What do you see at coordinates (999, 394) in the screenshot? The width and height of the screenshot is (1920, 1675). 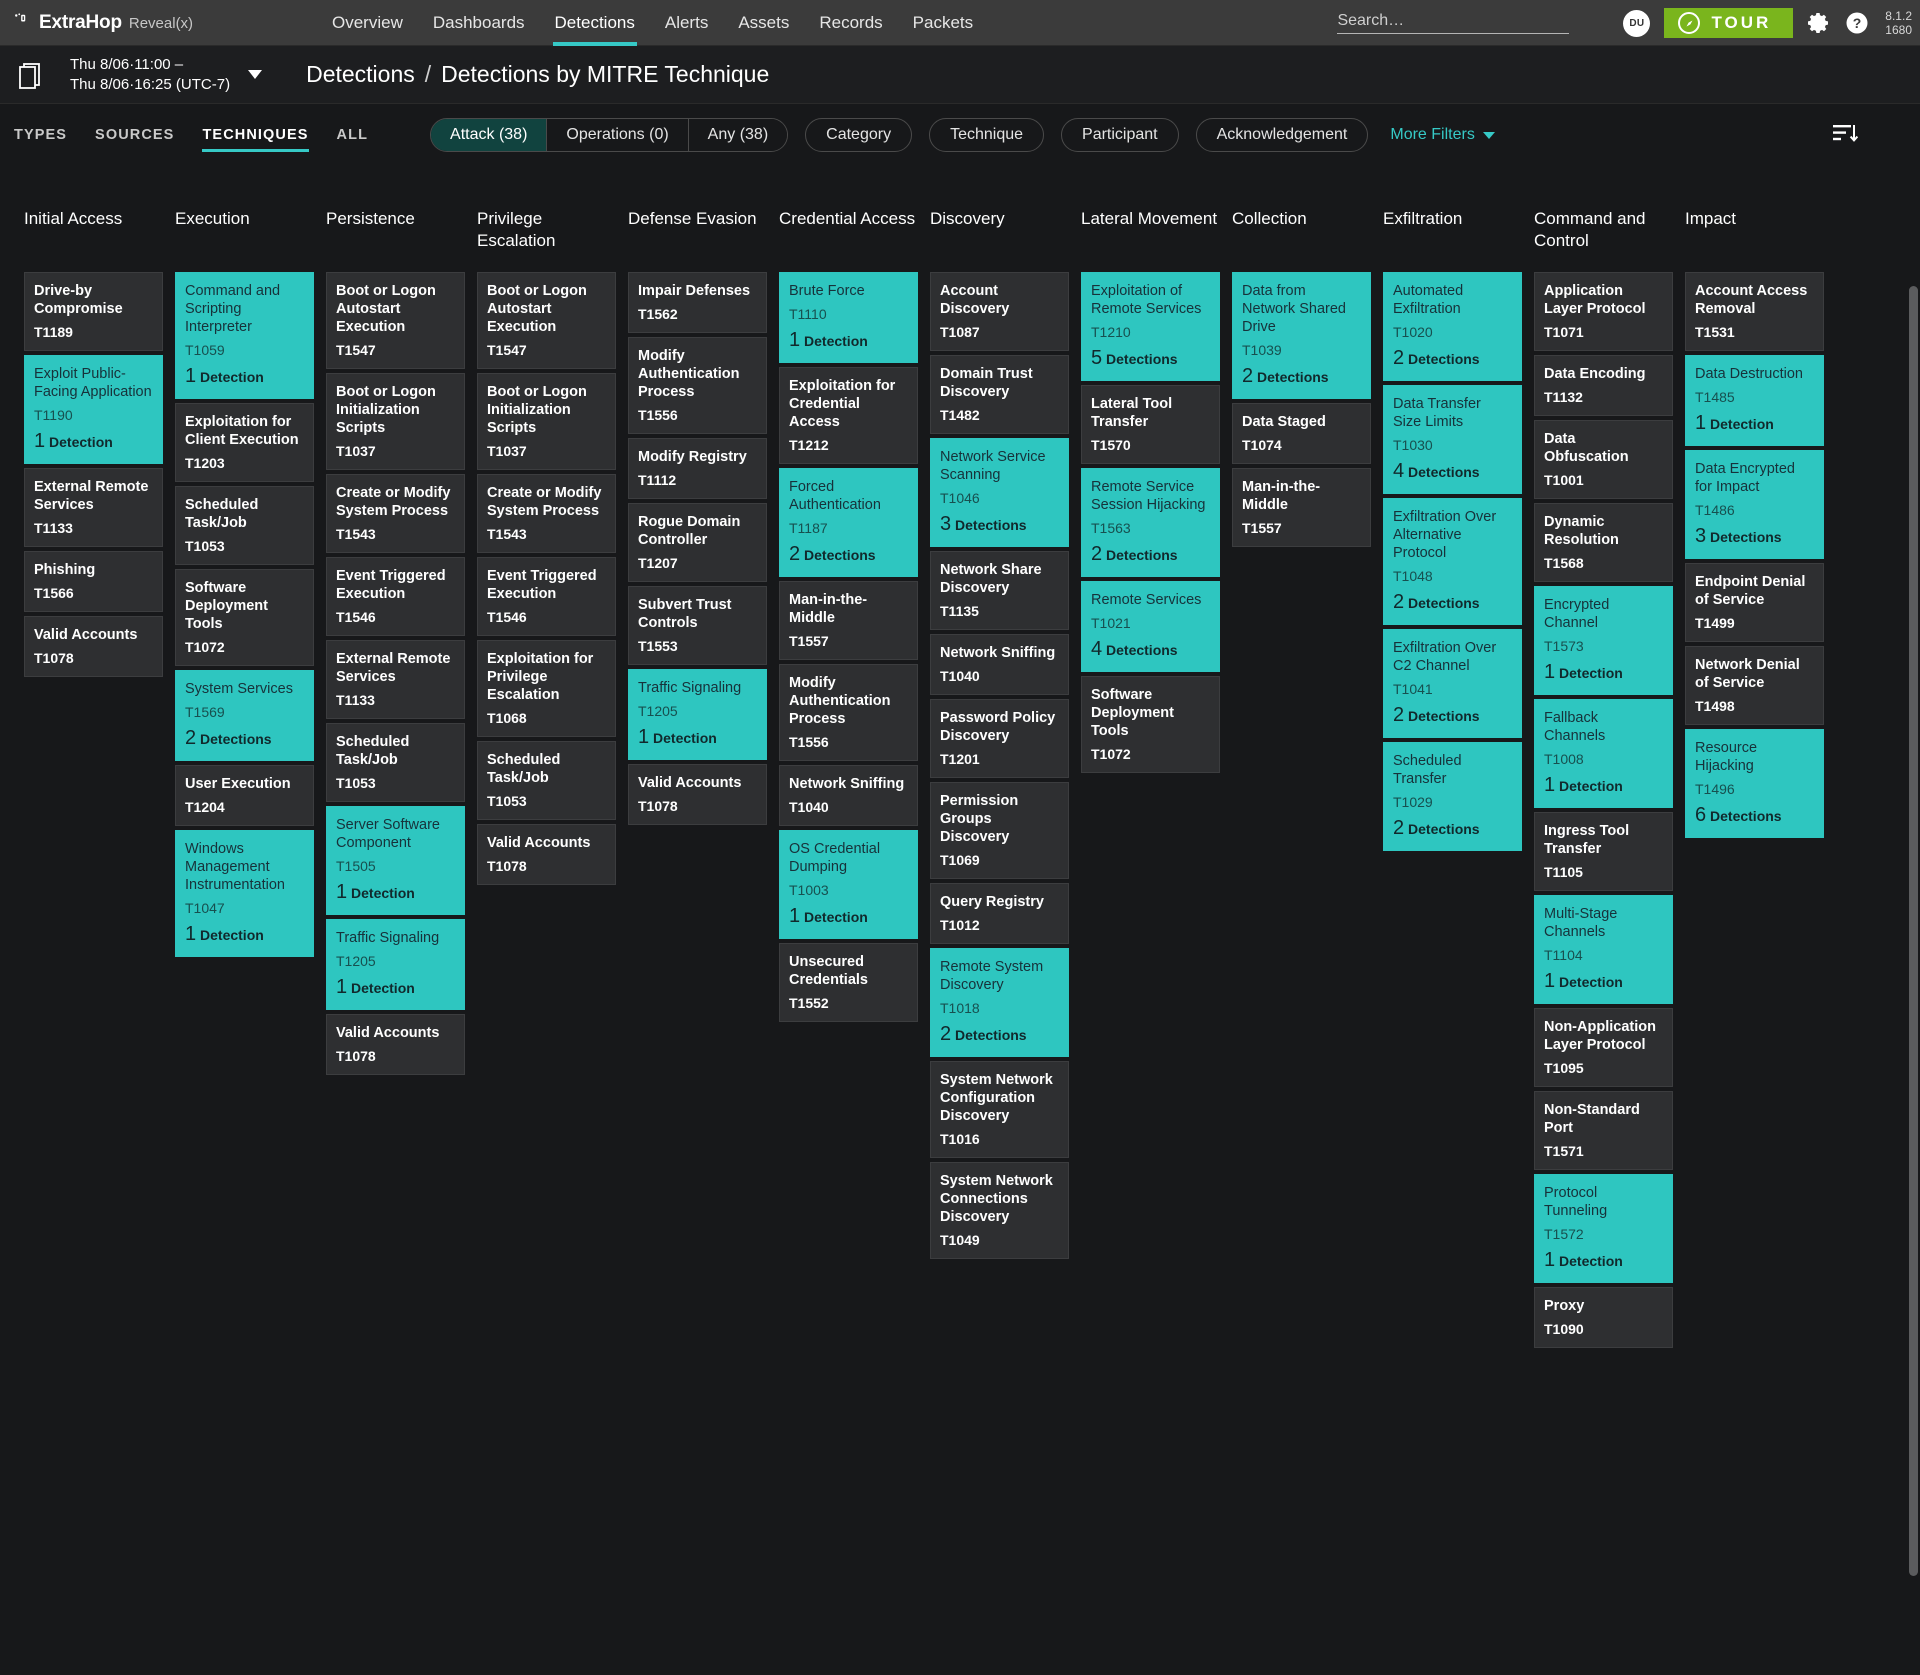 I see `technique-cell: Domain Trust Discovery T1482` at bounding box center [999, 394].